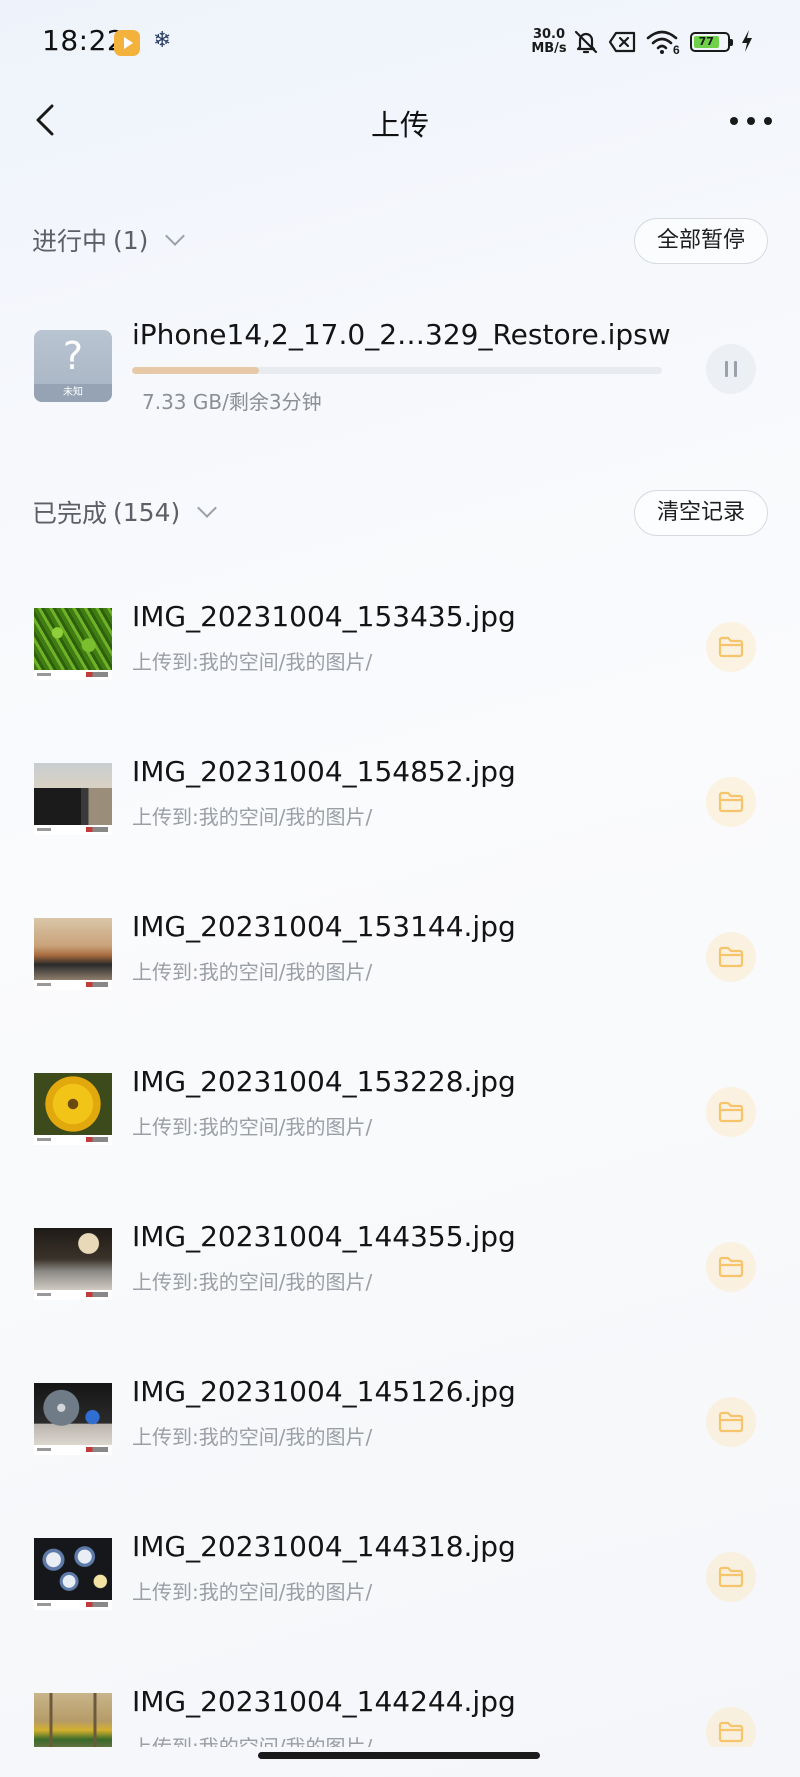 This screenshot has height=1777, width=800. I want to click on file-name: IMG_20231004_153228.jpg, so click(324, 1081).